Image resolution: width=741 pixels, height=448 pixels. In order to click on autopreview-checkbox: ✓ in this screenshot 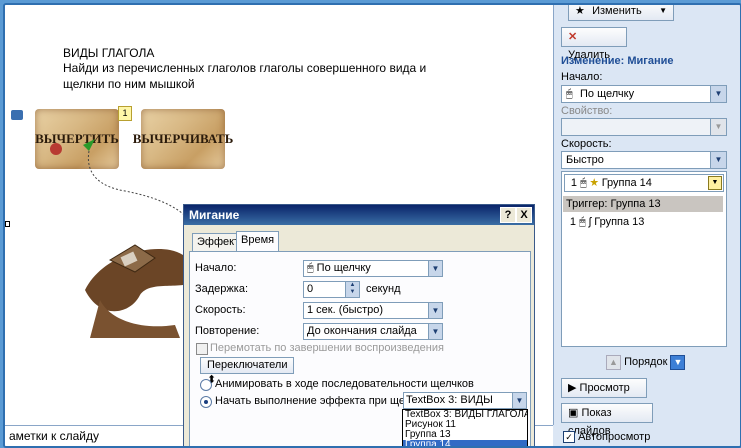, I will do `click(569, 437)`.